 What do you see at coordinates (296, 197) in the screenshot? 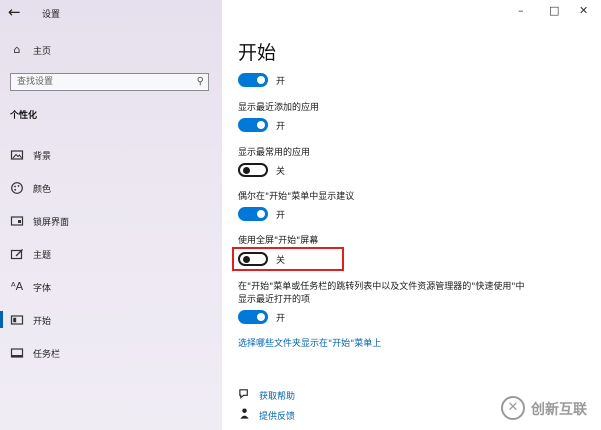
I see `setting-label: 偶尔在"开始"菜单中显示建议` at bounding box center [296, 197].